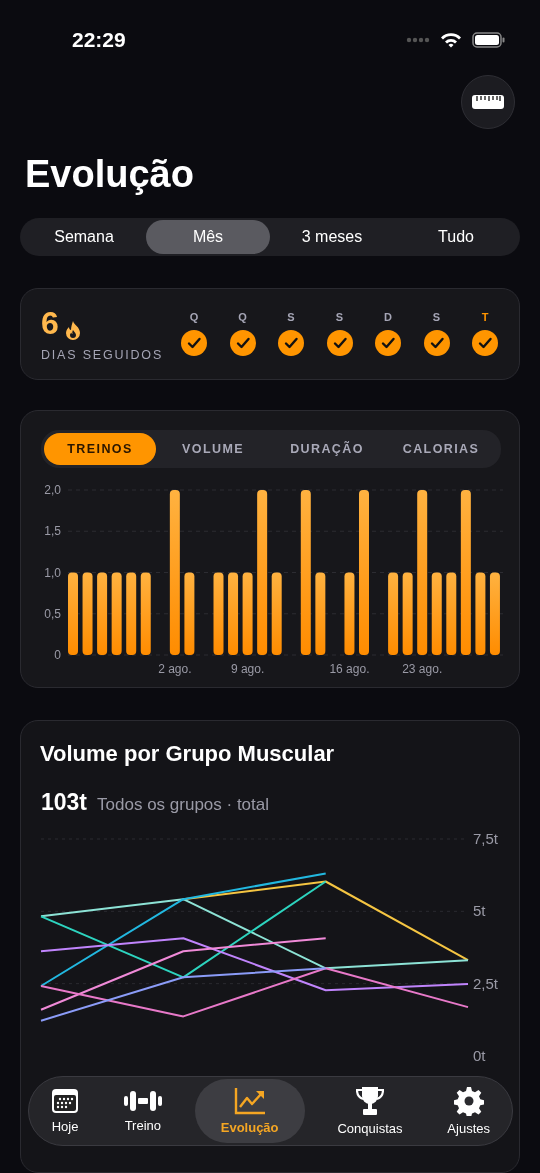 The width and height of the screenshot is (540, 1173). I want to click on axis-label: 0,5, so click(52, 614).